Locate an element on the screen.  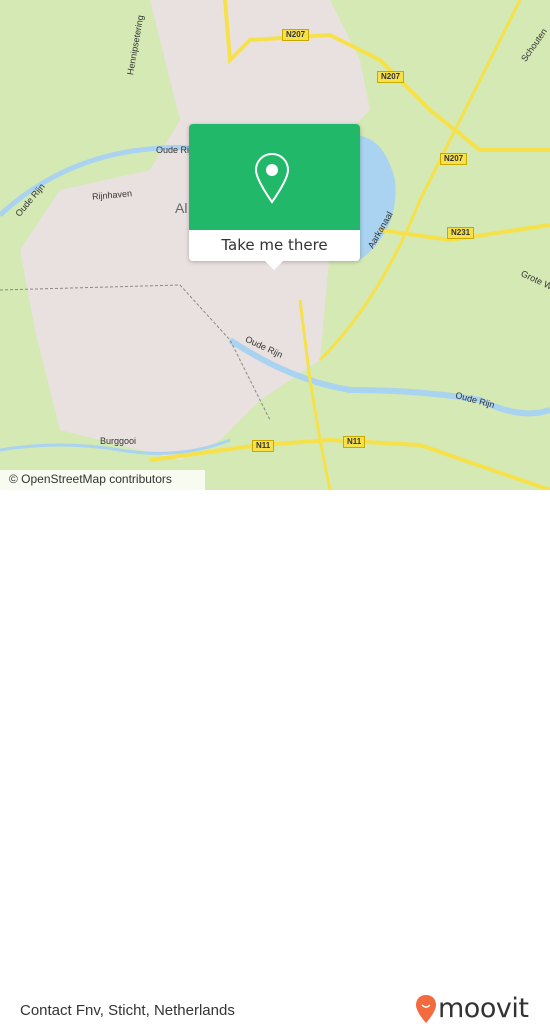
take-me-there-button: Take me there is located at coordinates (274, 245).